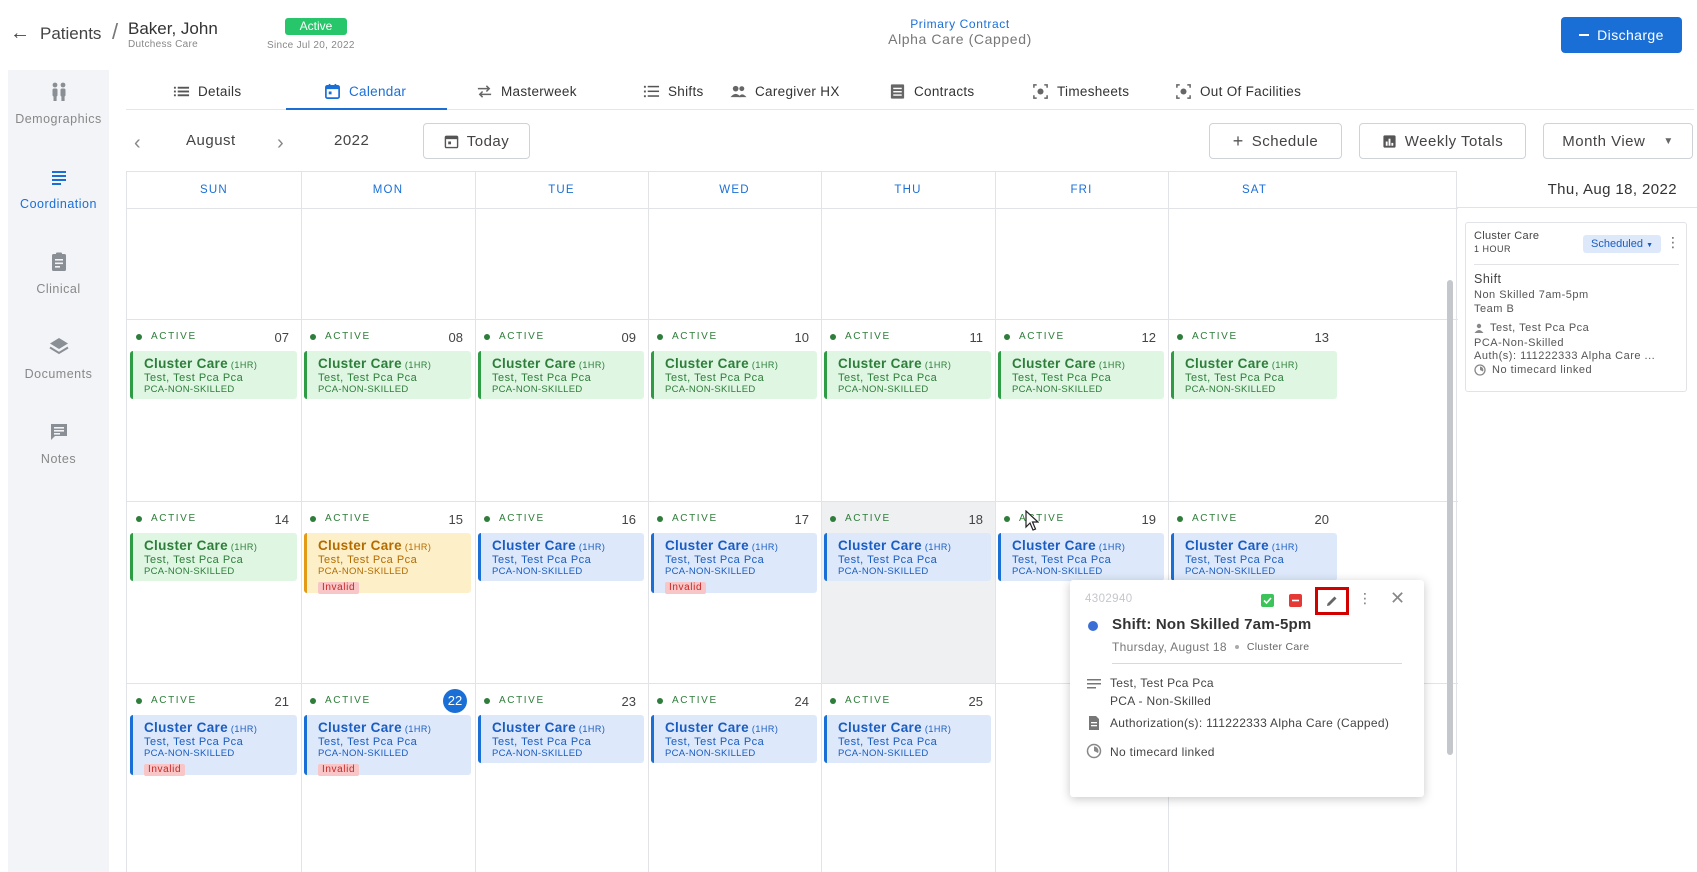 The height and width of the screenshot is (872, 1697). What do you see at coordinates (1141, 519) in the screenshot?
I see `day-number: 19` at bounding box center [1141, 519].